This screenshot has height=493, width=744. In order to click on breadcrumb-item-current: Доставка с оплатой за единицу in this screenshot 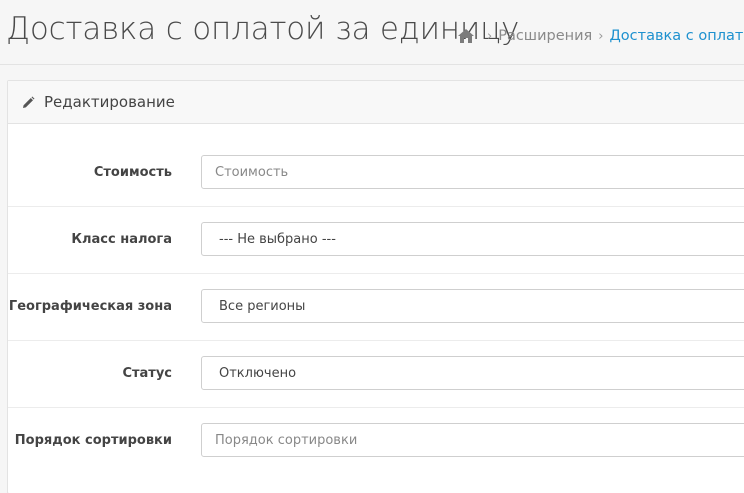, I will do `click(676, 36)`.